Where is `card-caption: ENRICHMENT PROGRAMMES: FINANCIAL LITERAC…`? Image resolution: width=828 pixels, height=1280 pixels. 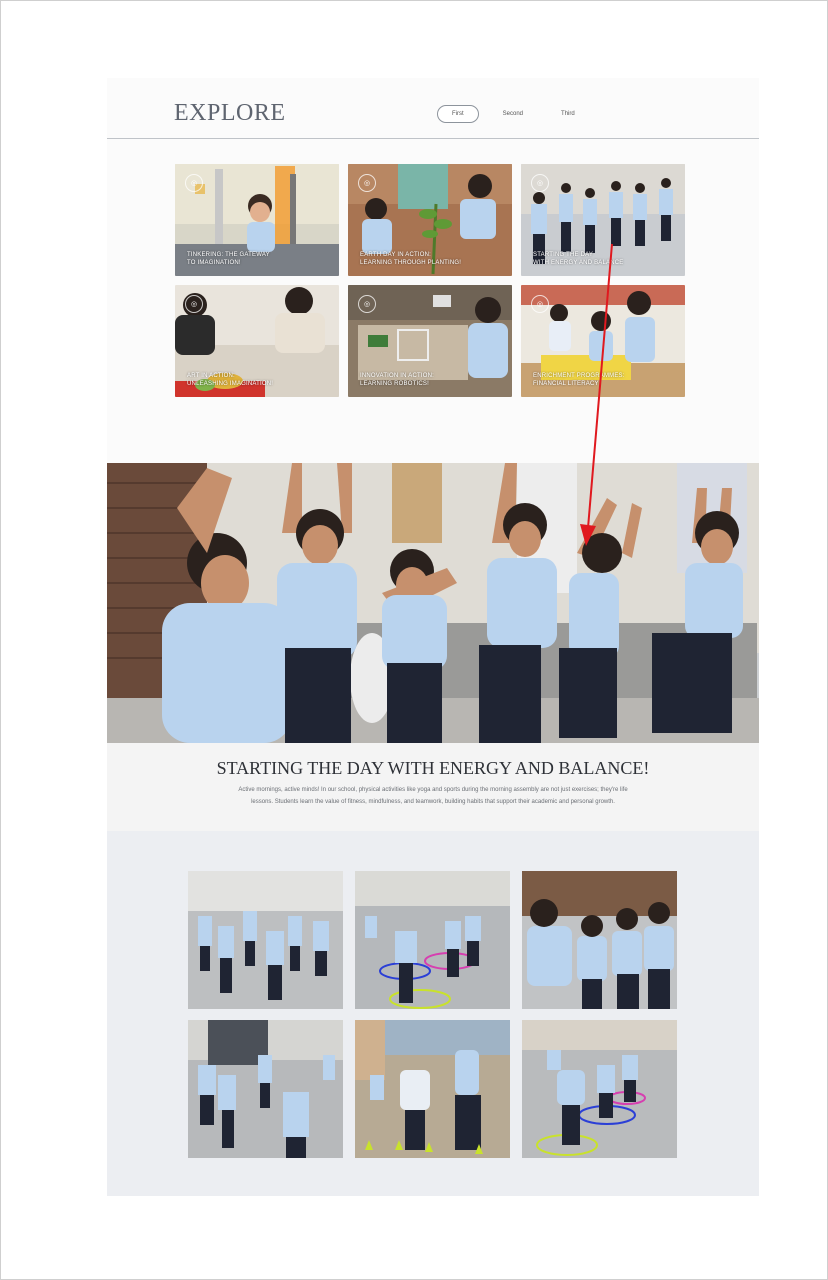
card-caption: ENRICHMENT PROGRAMMES: FINANCIAL LITERAC… is located at coordinates (605, 380).